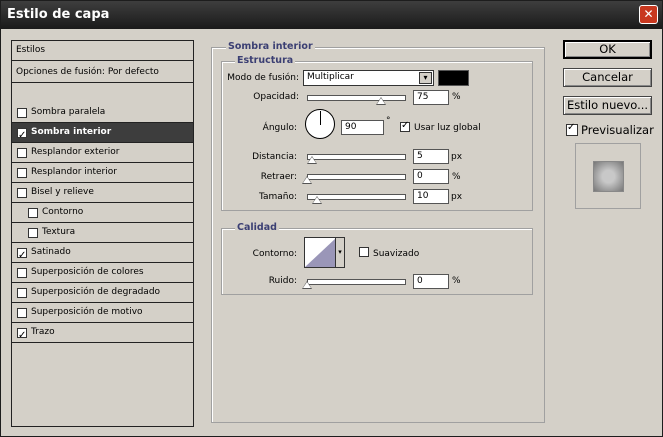  Describe the element at coordinates (456, 281) in the screenshot. I see `noise-unit: %` at that location.